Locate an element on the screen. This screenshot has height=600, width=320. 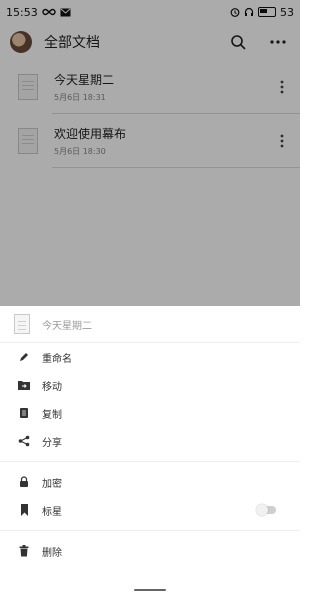
home-indicator is located at coordinates (150, 590).